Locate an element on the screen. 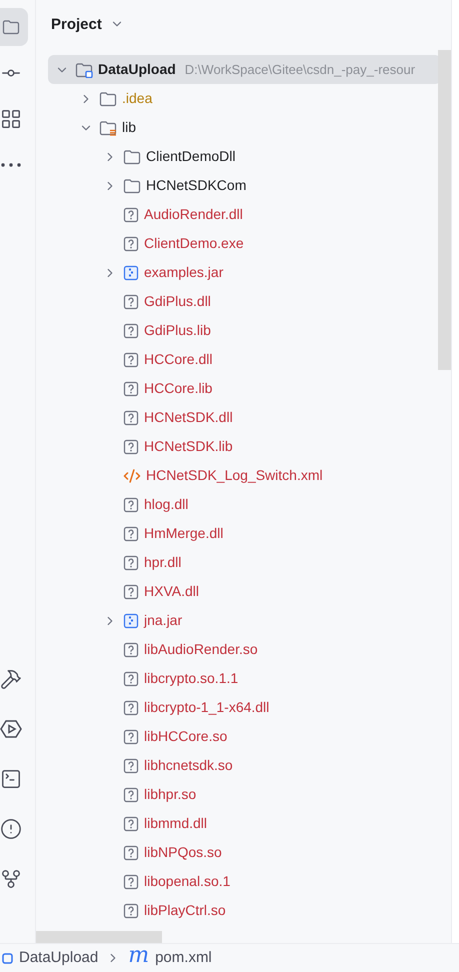 Image resolution: width=459 pixels, height=972 pixels. tree-row: libHCCore.so is located at coordinates (244, 736).